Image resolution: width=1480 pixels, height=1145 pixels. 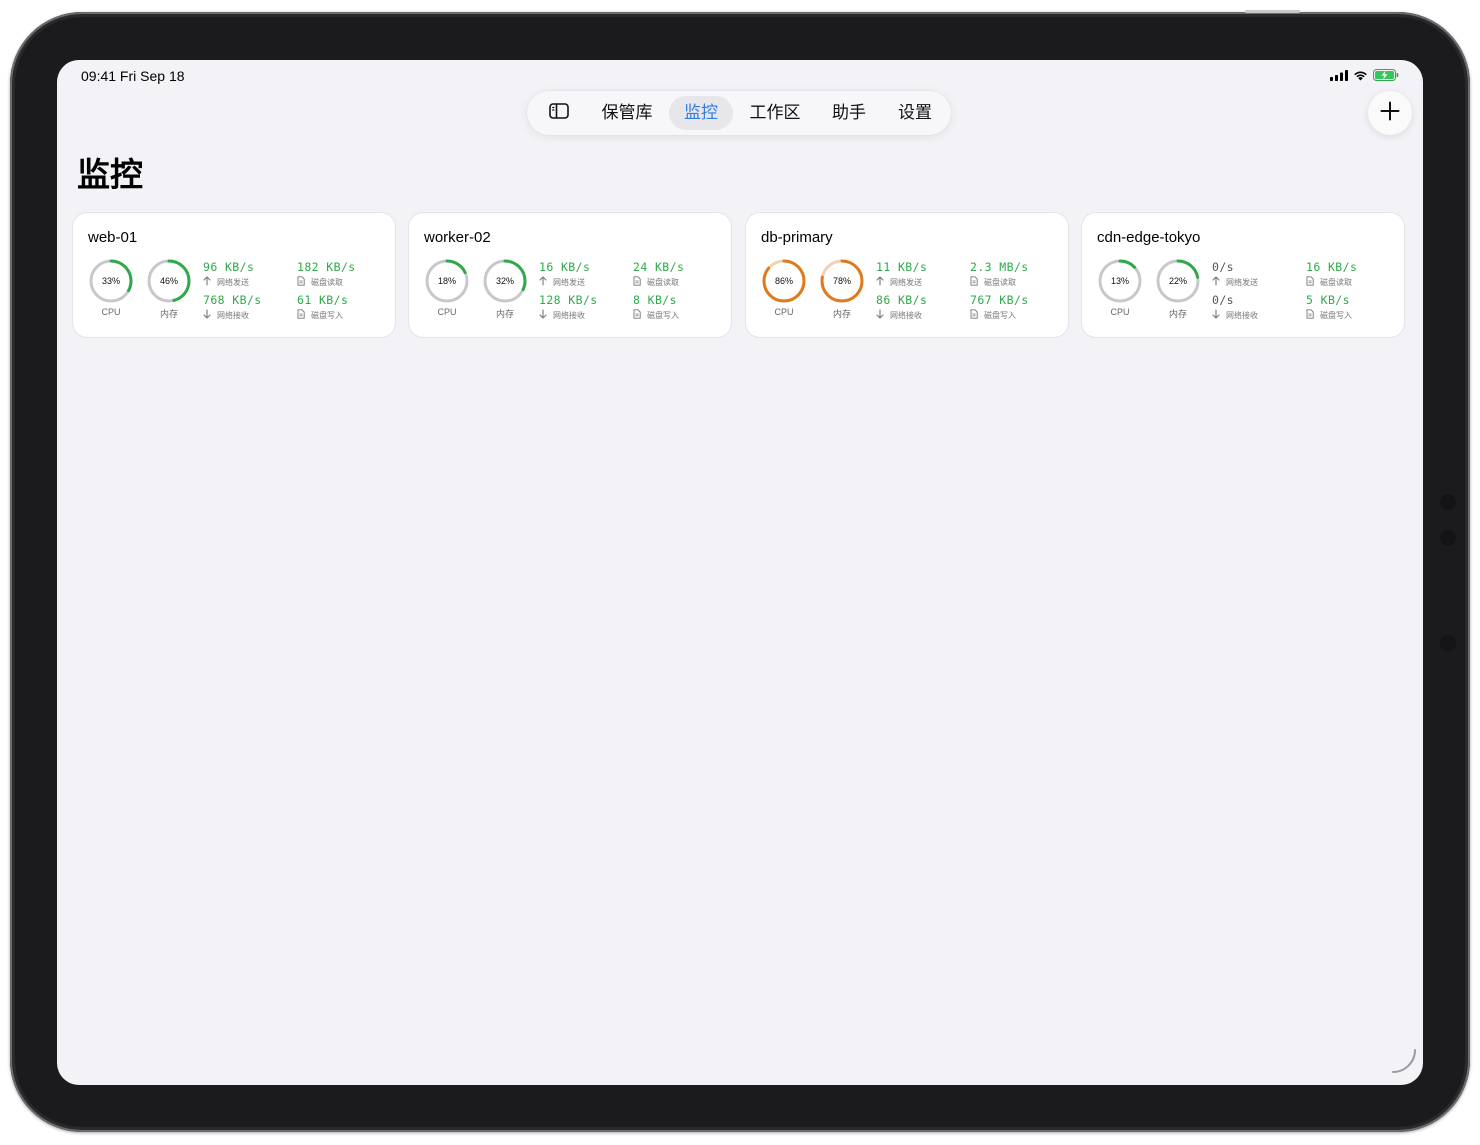 I want to click on net-send-value: 11 KB/s, so click(x=902, y=267).